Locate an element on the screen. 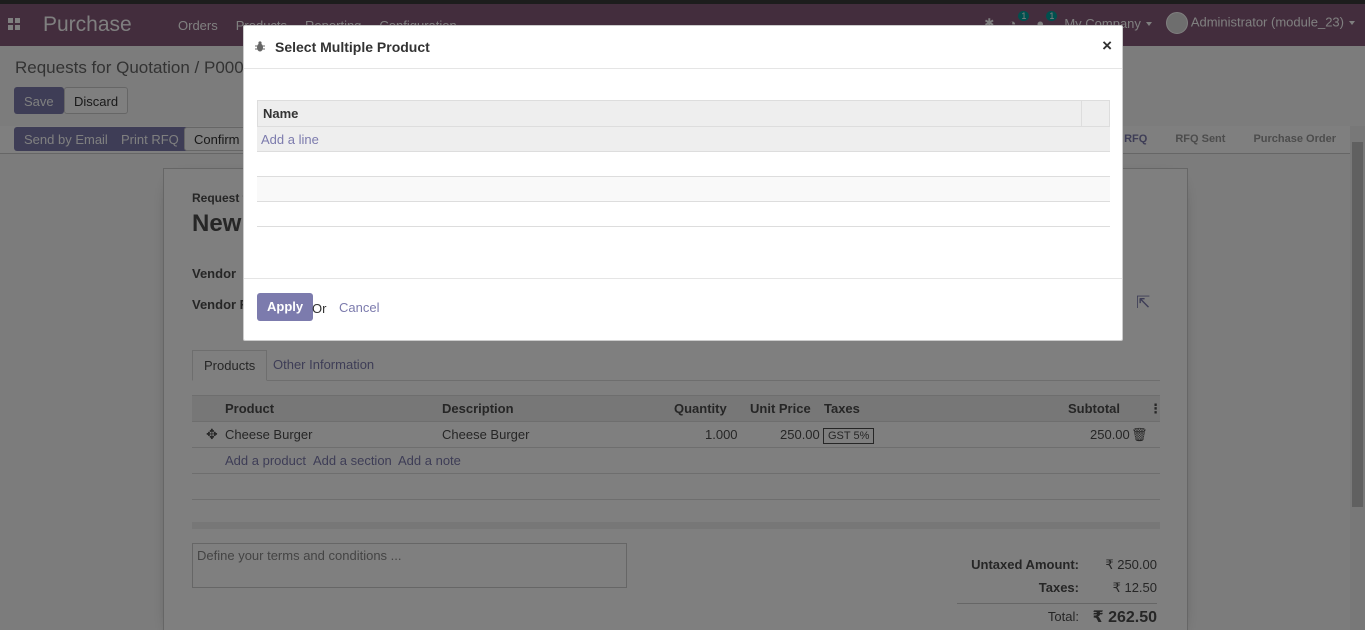  table-header: Name is located at coordinates (683, 113).